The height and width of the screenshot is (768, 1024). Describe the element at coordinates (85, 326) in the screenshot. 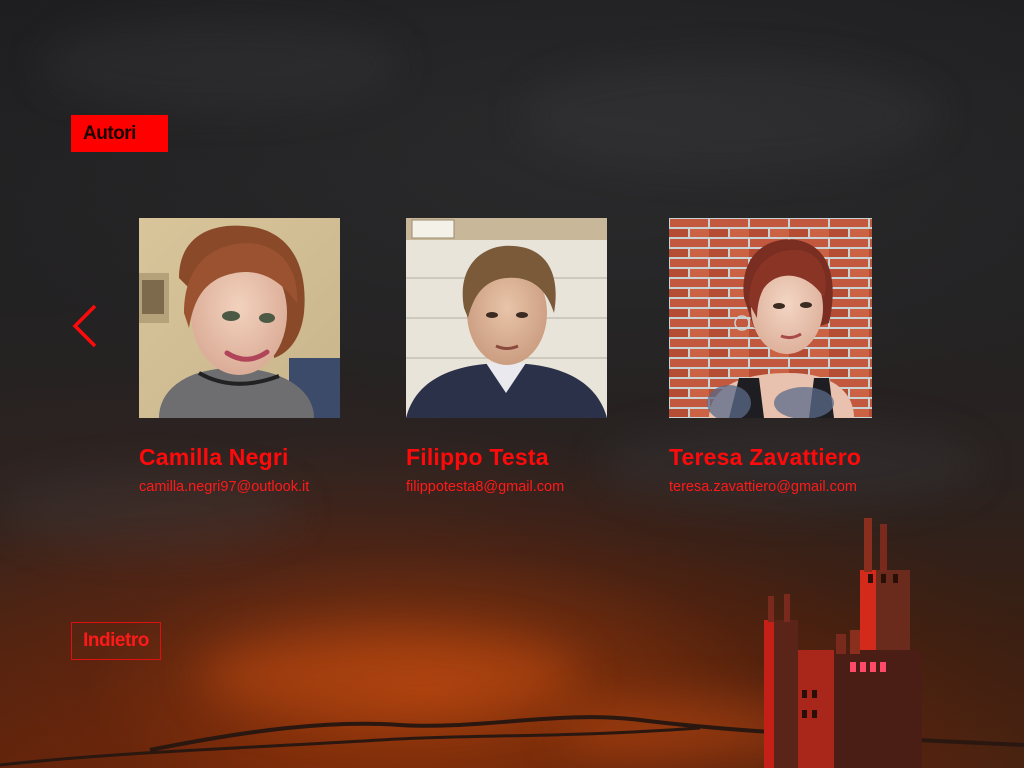

I see `chevron-left-icon` at that location.